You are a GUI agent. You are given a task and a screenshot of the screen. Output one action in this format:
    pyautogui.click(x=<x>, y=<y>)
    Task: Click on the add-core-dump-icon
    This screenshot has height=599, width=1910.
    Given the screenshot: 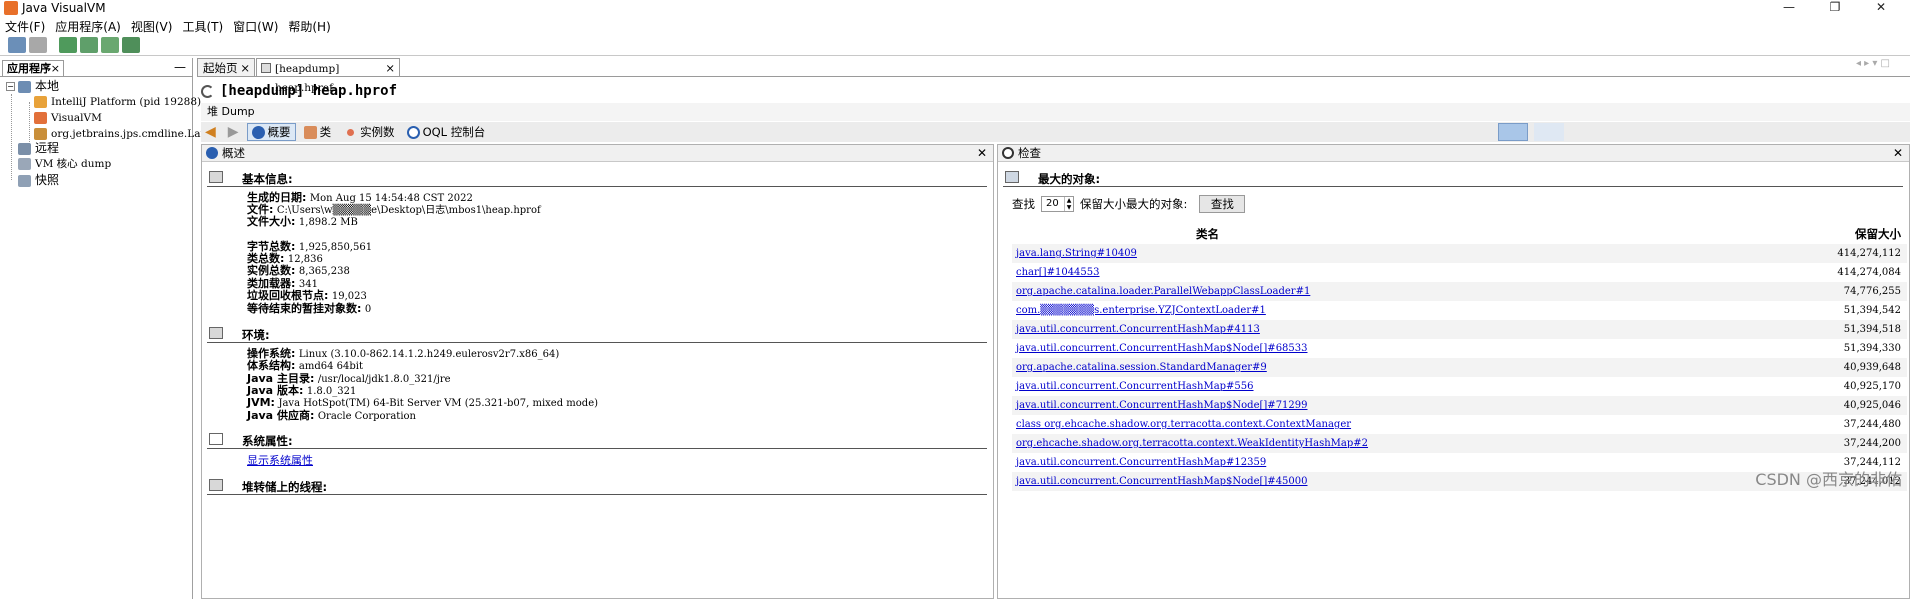 What is the action you would take?
    pyautogui.click(x=110, y=45)
    